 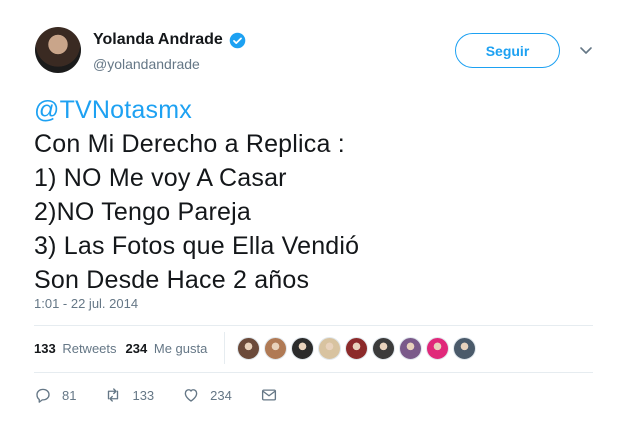 What do you see at coordinates (197, 246) in the screenshot?
I see `tweet-line: 3) Las Fotos que Ella Vendió` at bounding box center [197, 246].